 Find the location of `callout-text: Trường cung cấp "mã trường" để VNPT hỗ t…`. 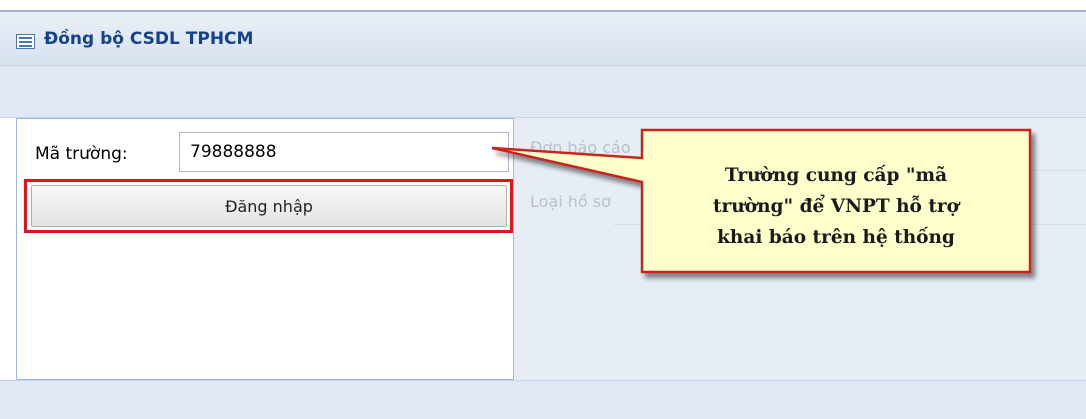

callout-text: Trường cung cấp "mã trường" để VNPT hỗ t… is located at coordinates (836, 206).